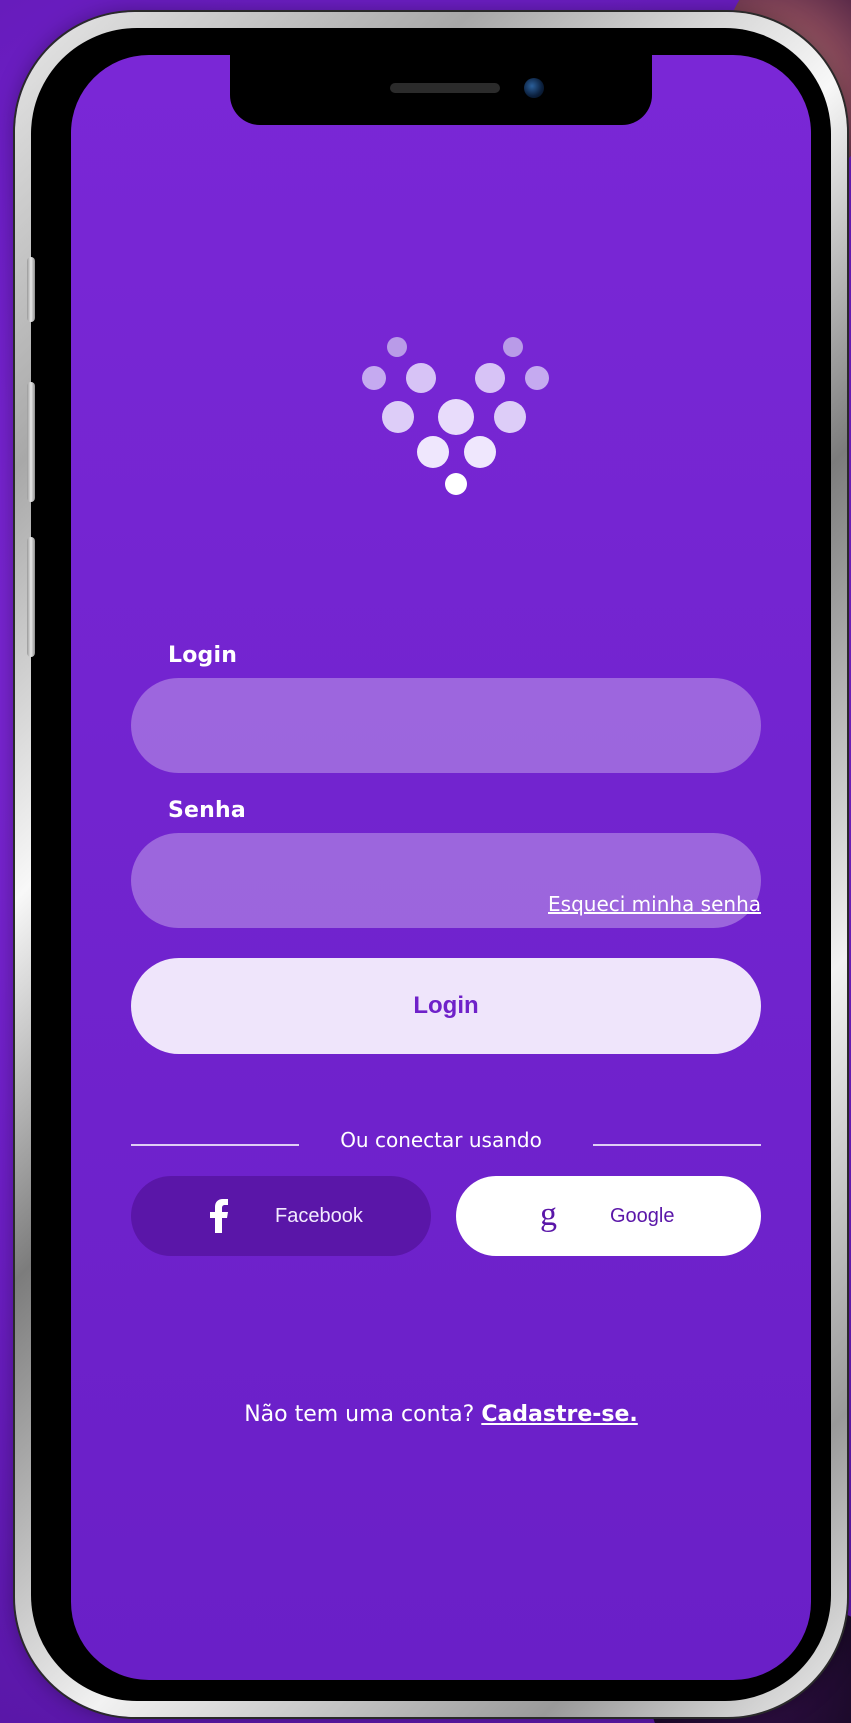 Image resolution: width=851 pixels, height=1723 pixels. Describe the element at coordinates (207, 810) in the screenshot. I see `password-label: Senha` at that location.